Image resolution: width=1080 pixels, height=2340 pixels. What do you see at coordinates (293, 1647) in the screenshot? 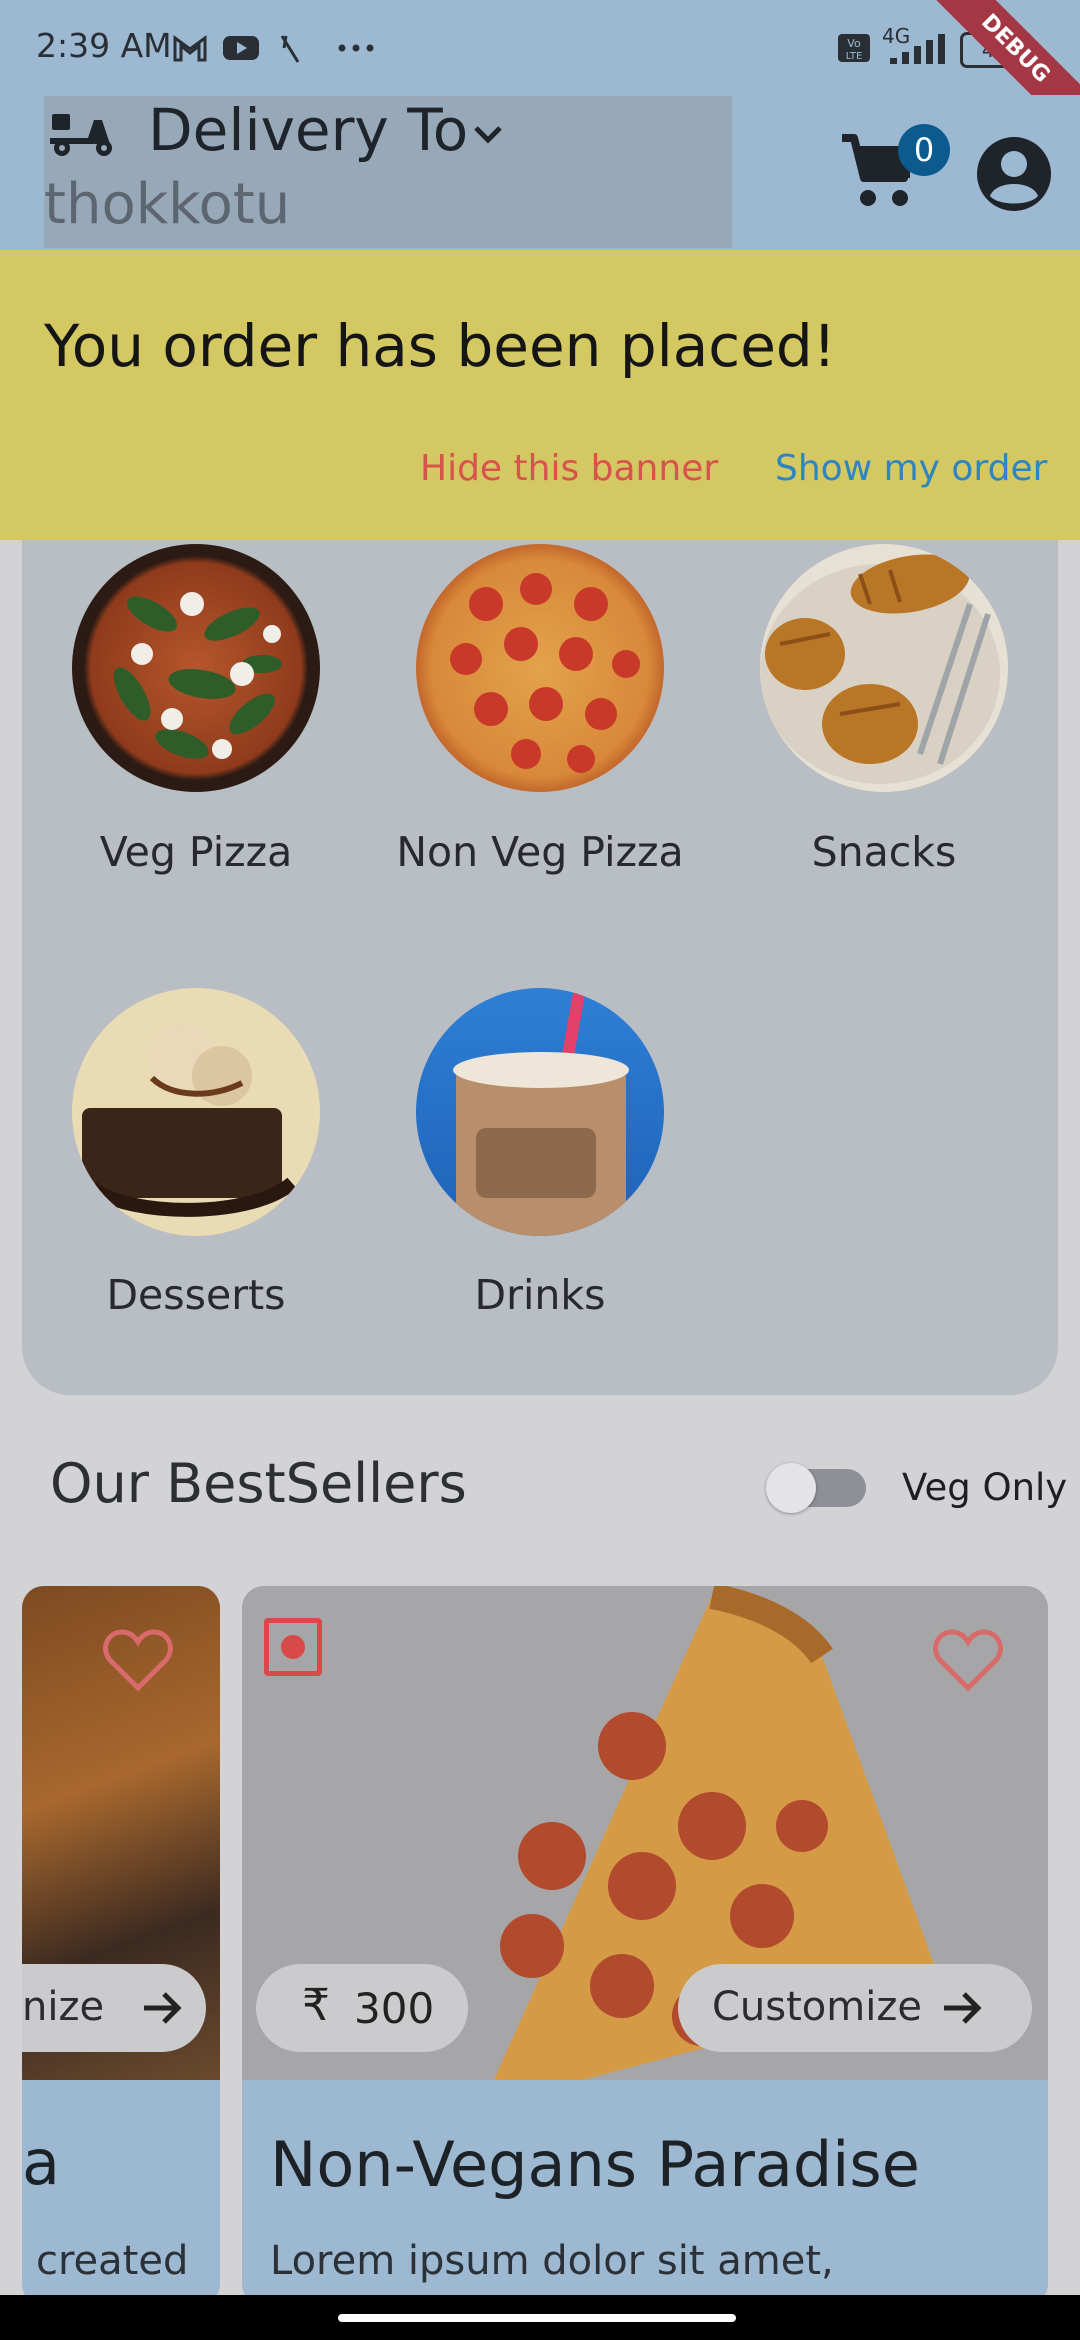
I see `non-veg-marker-icon` at bounding box center [293, 1647].